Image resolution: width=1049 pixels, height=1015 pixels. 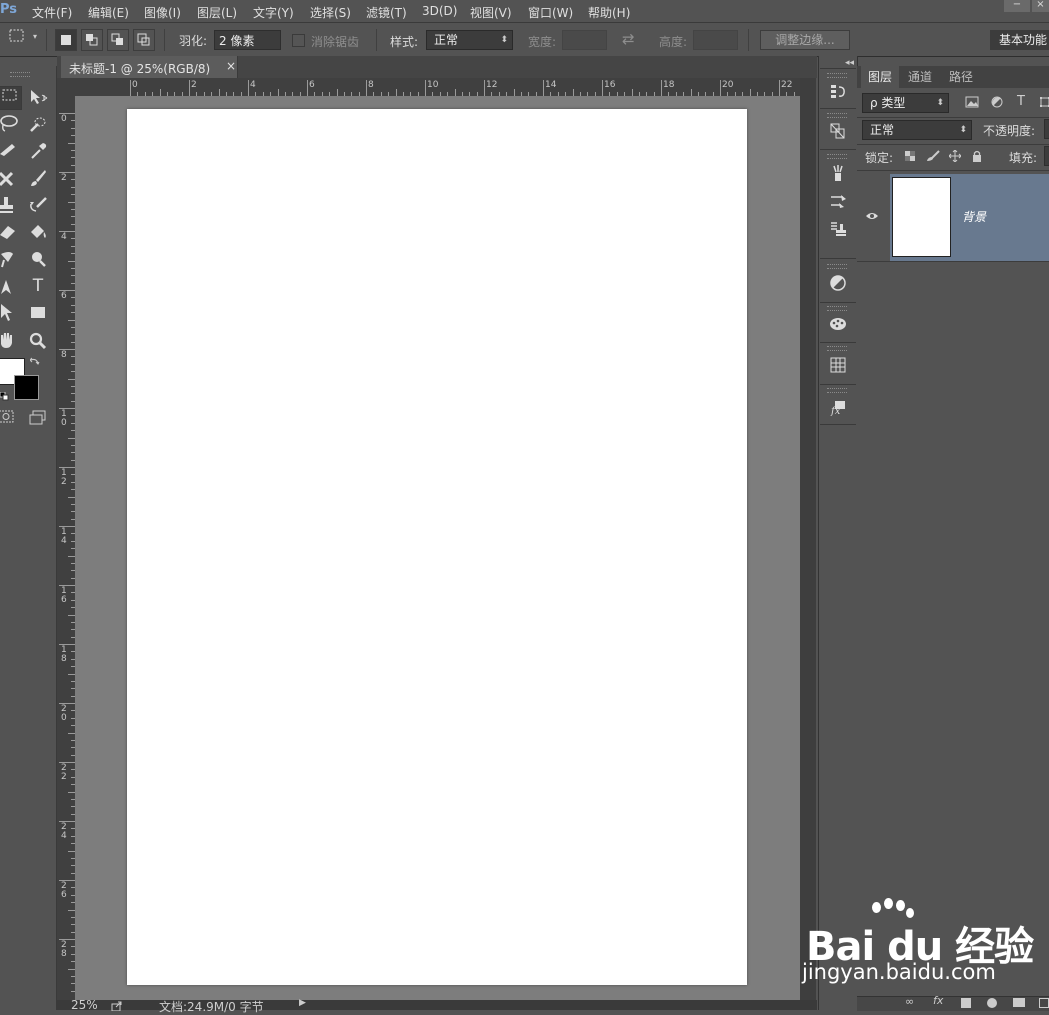 I want to click on crop-tool-icon, so click(x=10, y=151).